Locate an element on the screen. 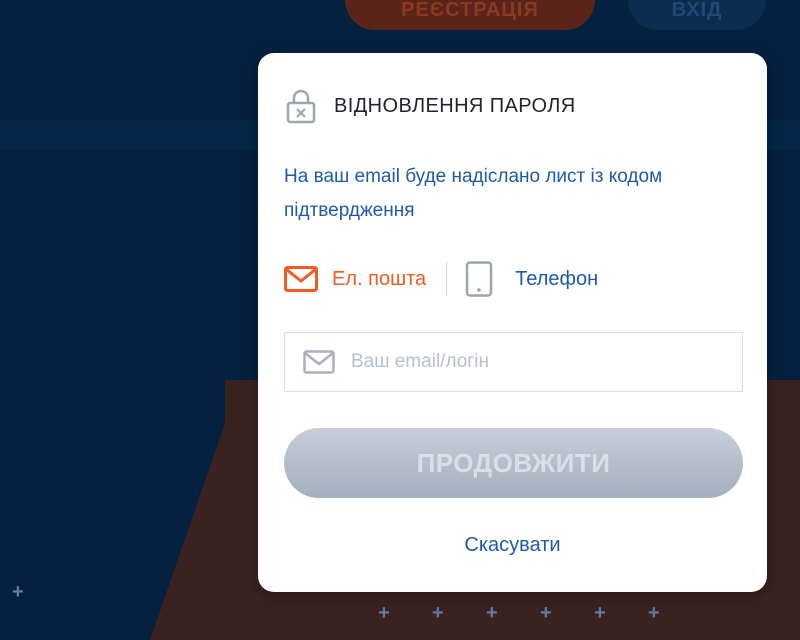  register-button: РЕЄСТРАЦІЯ is located at coordinates (470, 15).